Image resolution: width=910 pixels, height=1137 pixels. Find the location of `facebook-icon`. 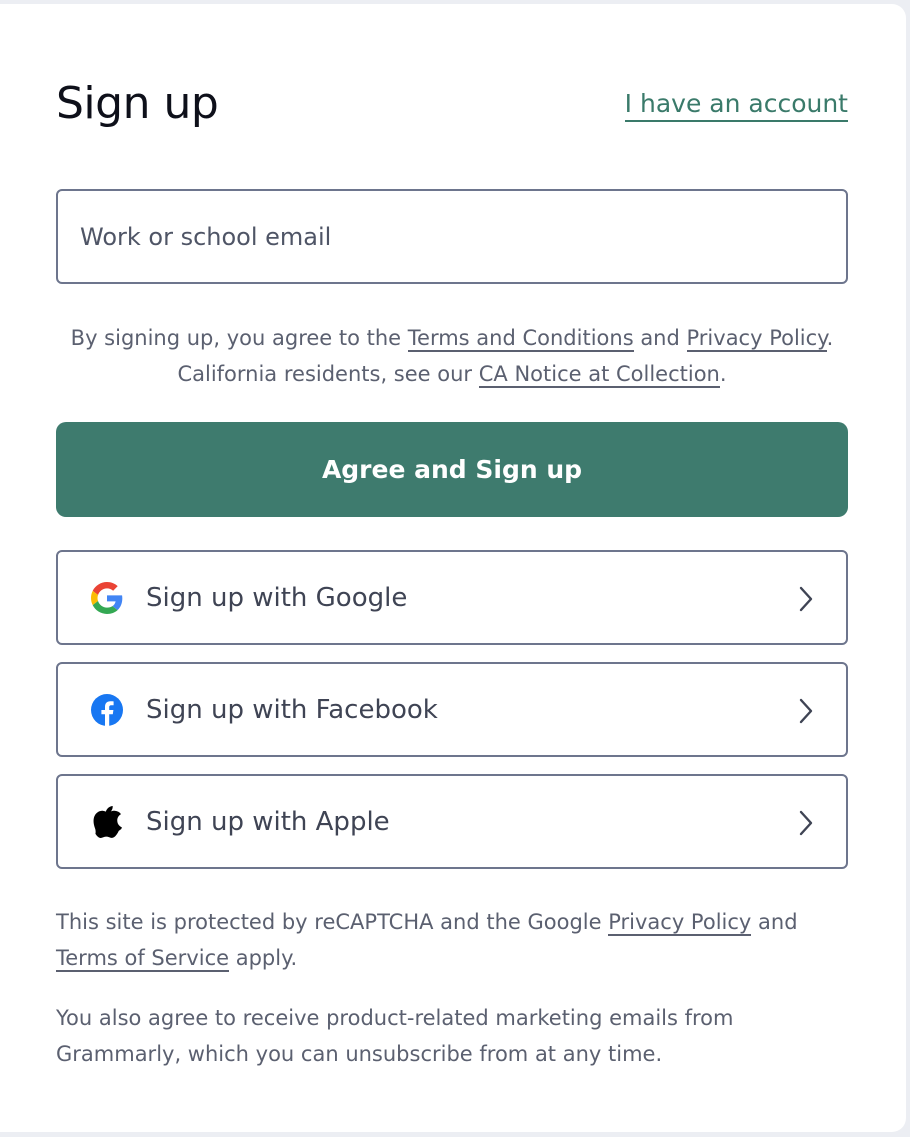

facebook-icon is located at coordinates (107, 710).